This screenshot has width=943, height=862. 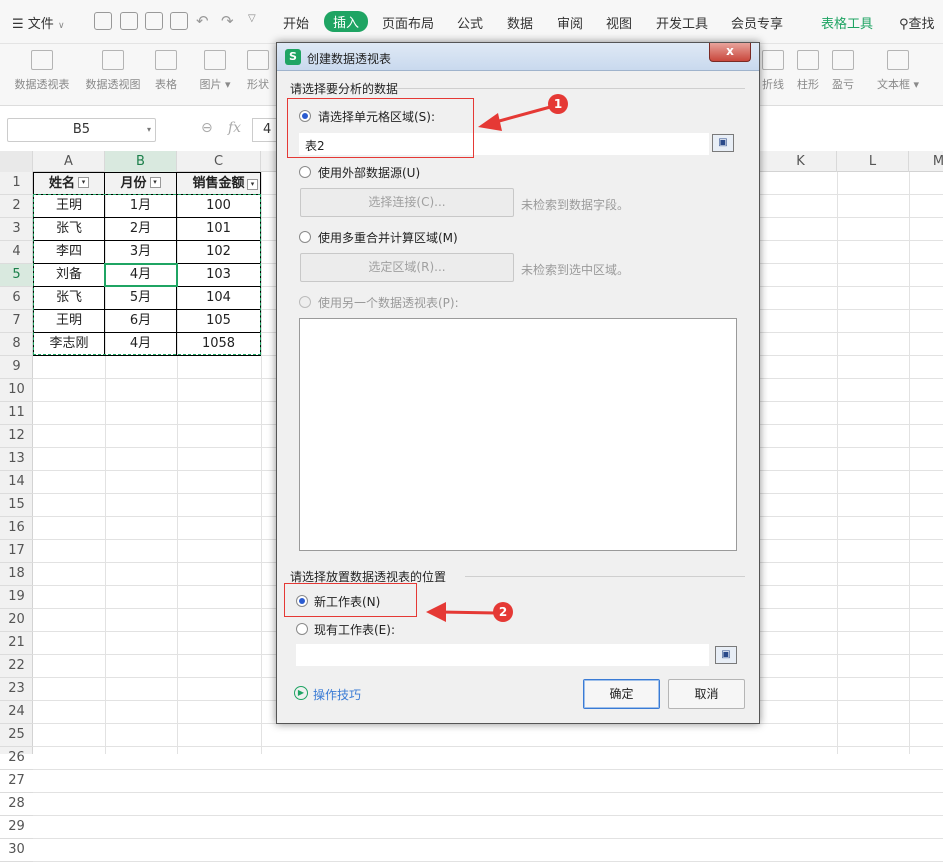 What do you see at coordinates (16, 643) in the screenshot?
I see `row-header-21: 21` at bounding box center [16, 643].